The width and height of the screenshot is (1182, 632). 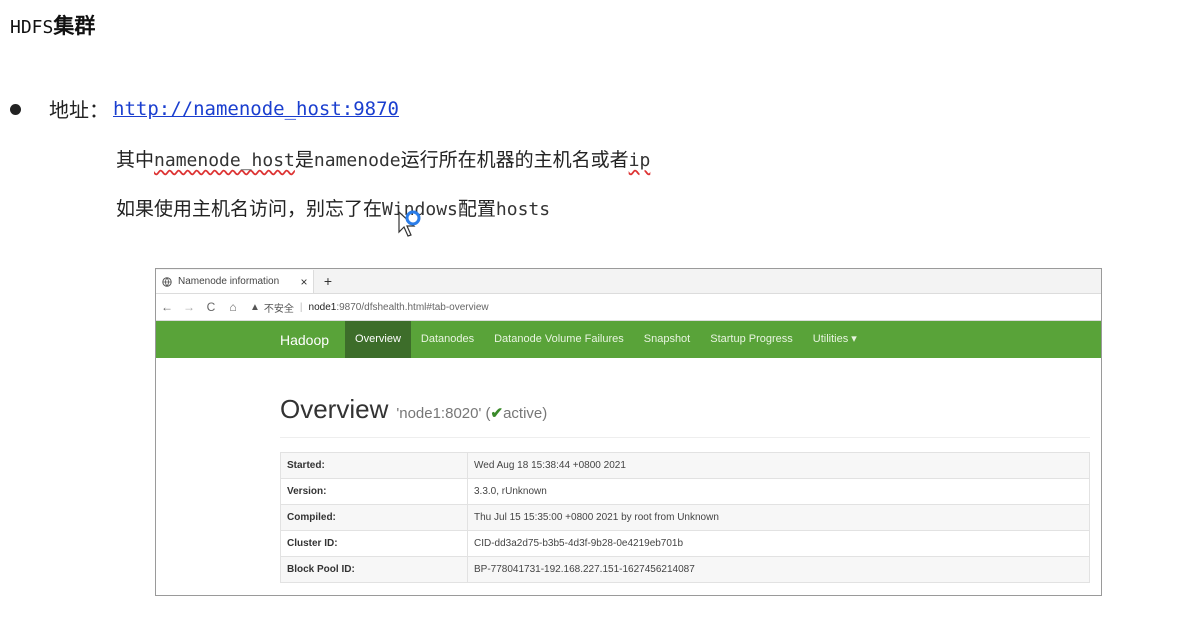 What do you see at coordinates (443, 413) in the screenshot?
I see `namenode-address: 'node1:8020' (` at bounding box center [443, 413].